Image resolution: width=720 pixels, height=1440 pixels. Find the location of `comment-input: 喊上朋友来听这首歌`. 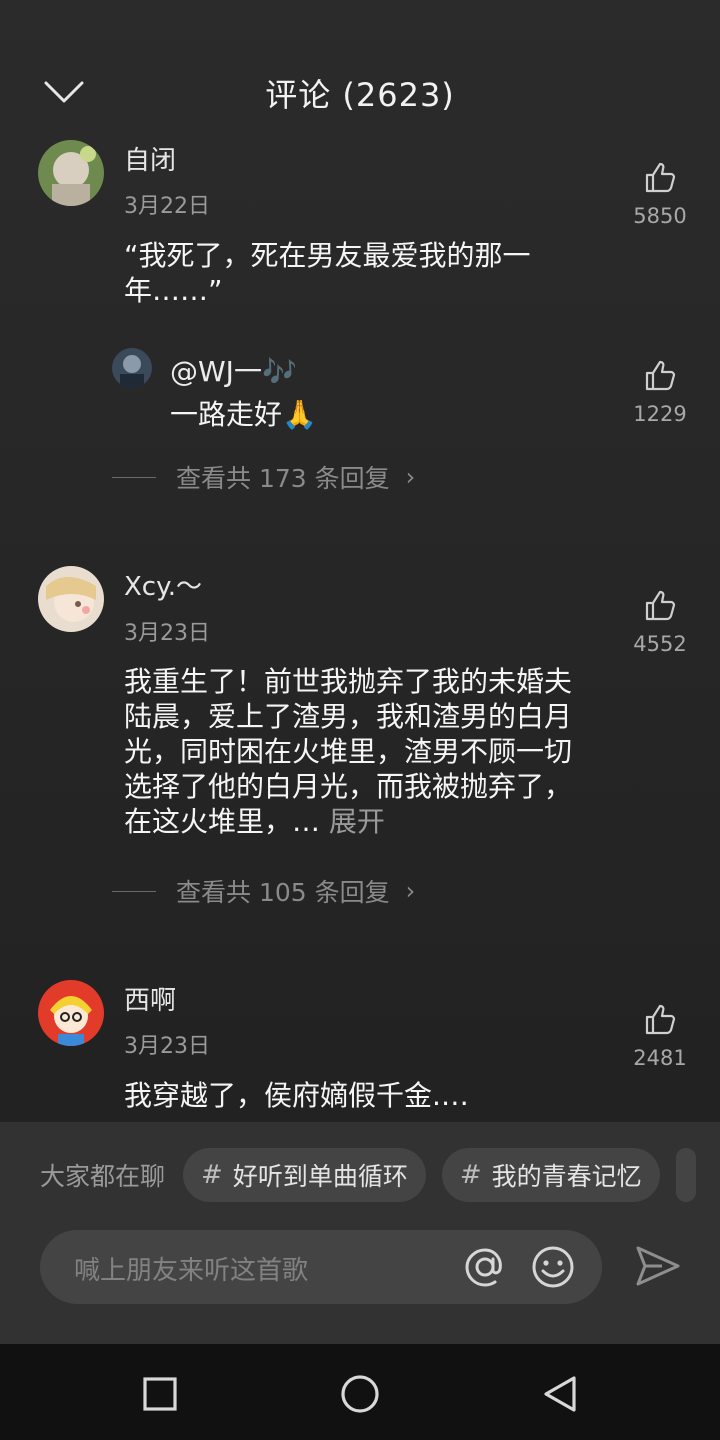

comment-input: 喊上朋友来听这首歌 is located at coordinates (321, 1267).